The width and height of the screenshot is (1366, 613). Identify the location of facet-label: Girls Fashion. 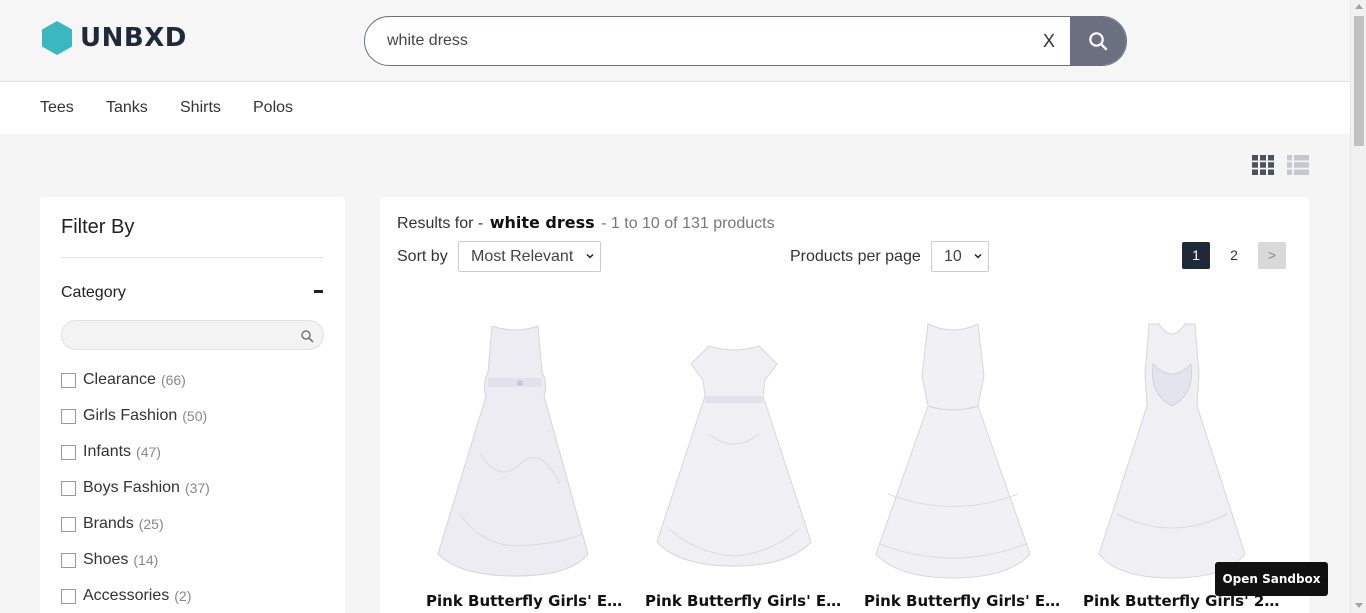
(130, 415).